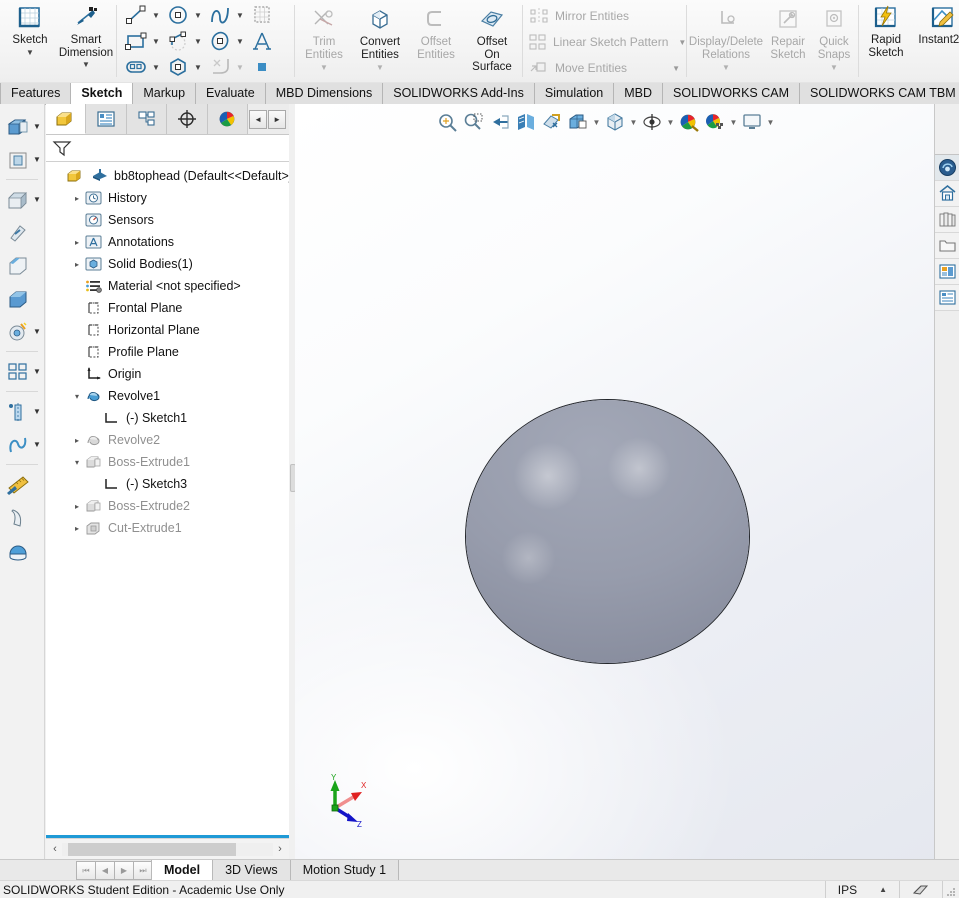 This screenshot has width=959, height=898. What do you see at coordinates (872, 889) in the screenshot?
I see `chevron-up-icon: ▲` at bounding box center [872, 889].